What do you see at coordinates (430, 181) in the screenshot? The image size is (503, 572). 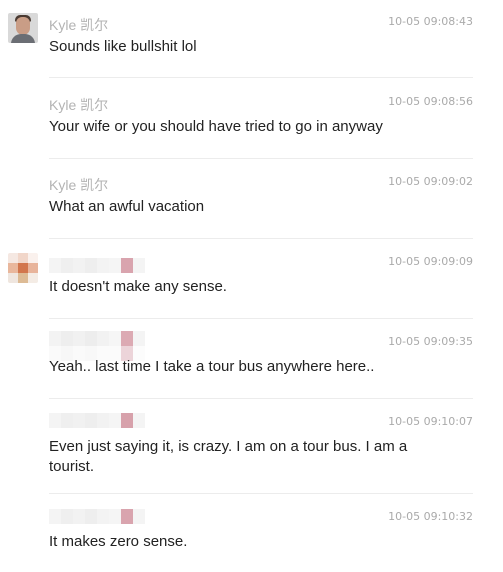 I see `message-timestamp: 10-05 09:09:02` at bounding box center [430, 181].